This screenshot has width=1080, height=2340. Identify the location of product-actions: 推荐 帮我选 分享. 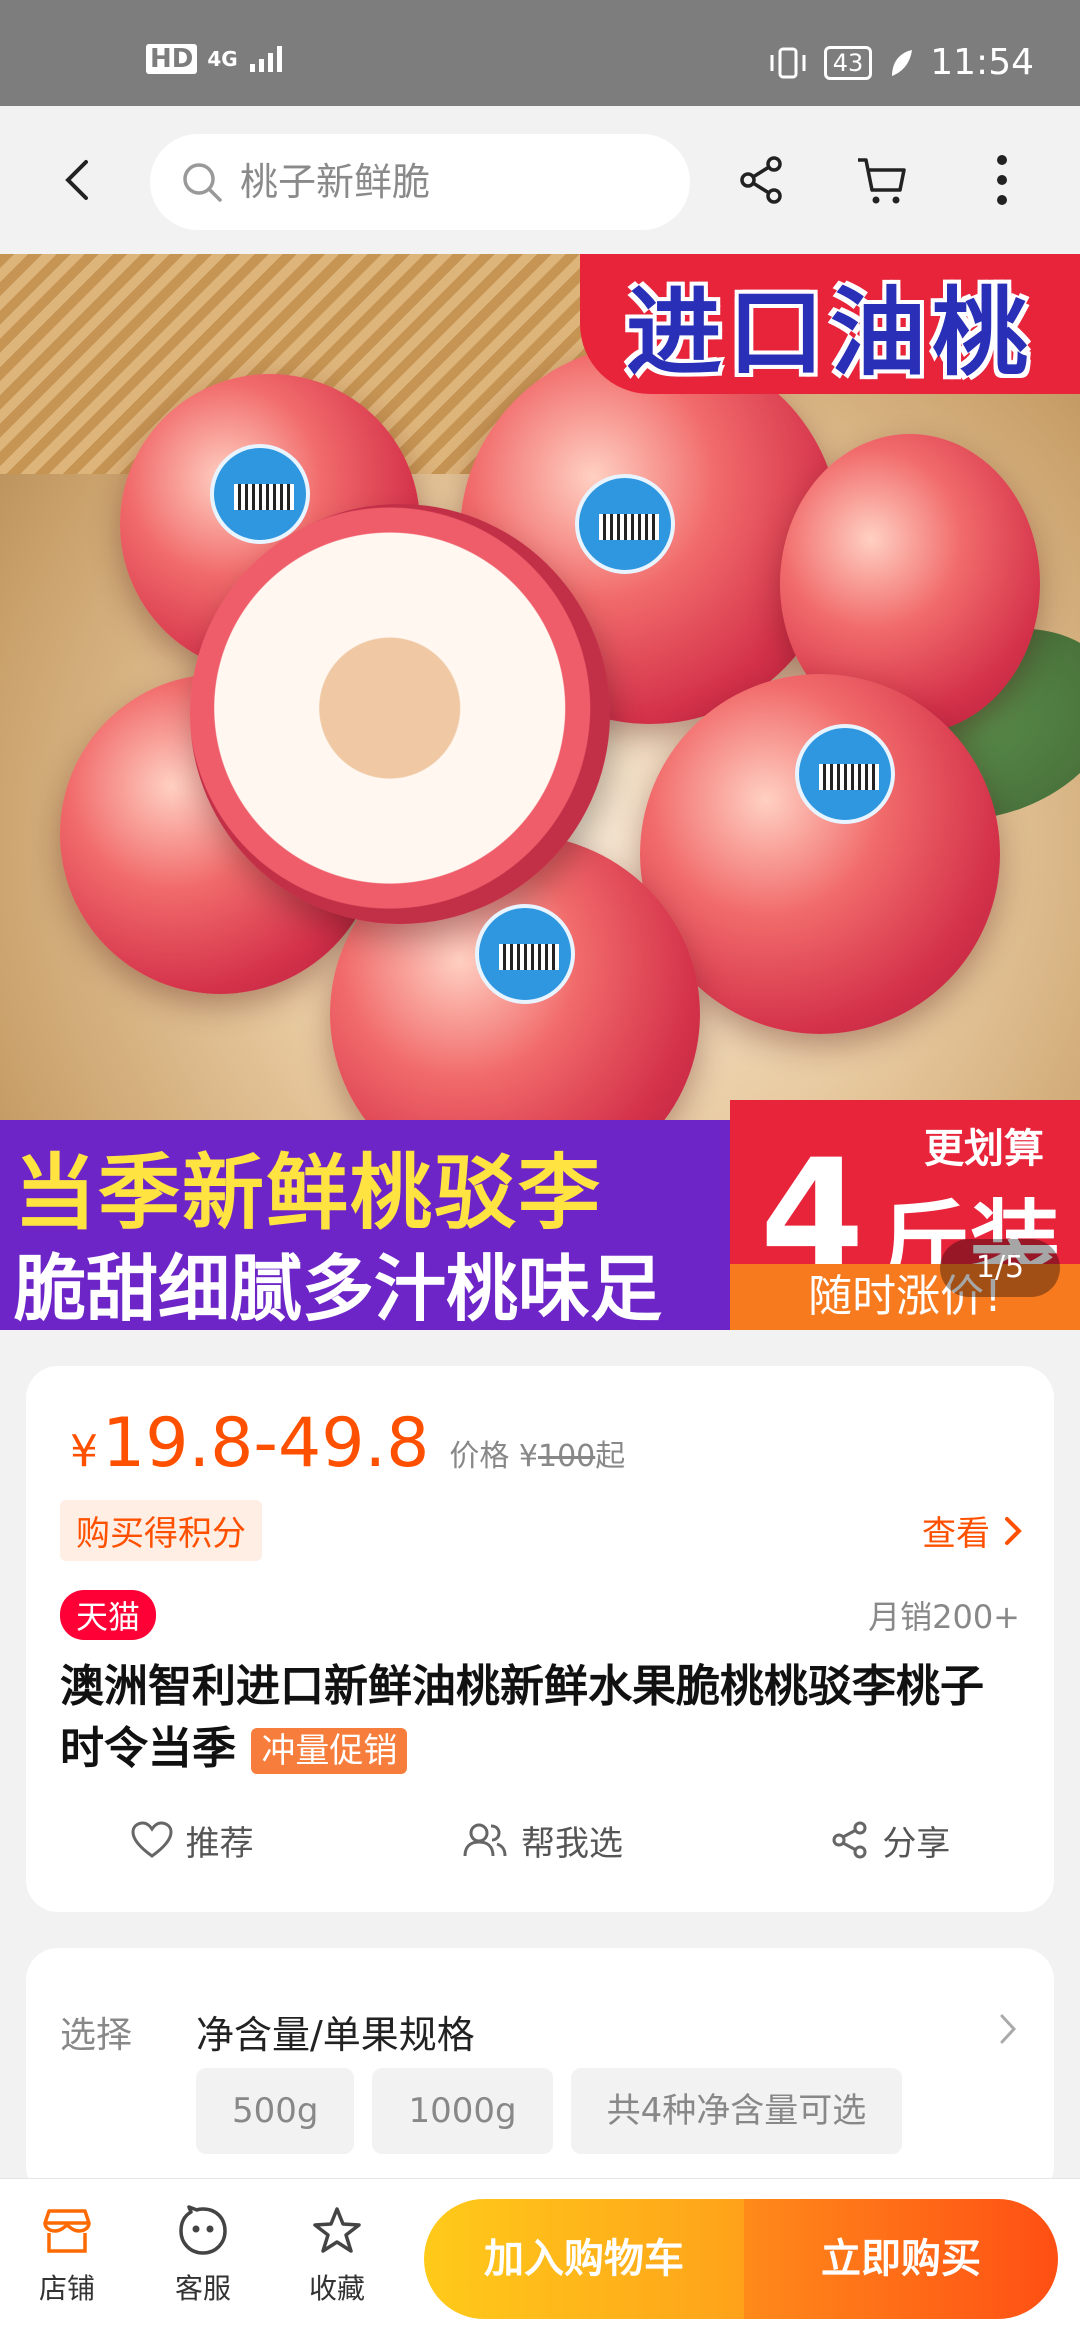
(540, 1840).